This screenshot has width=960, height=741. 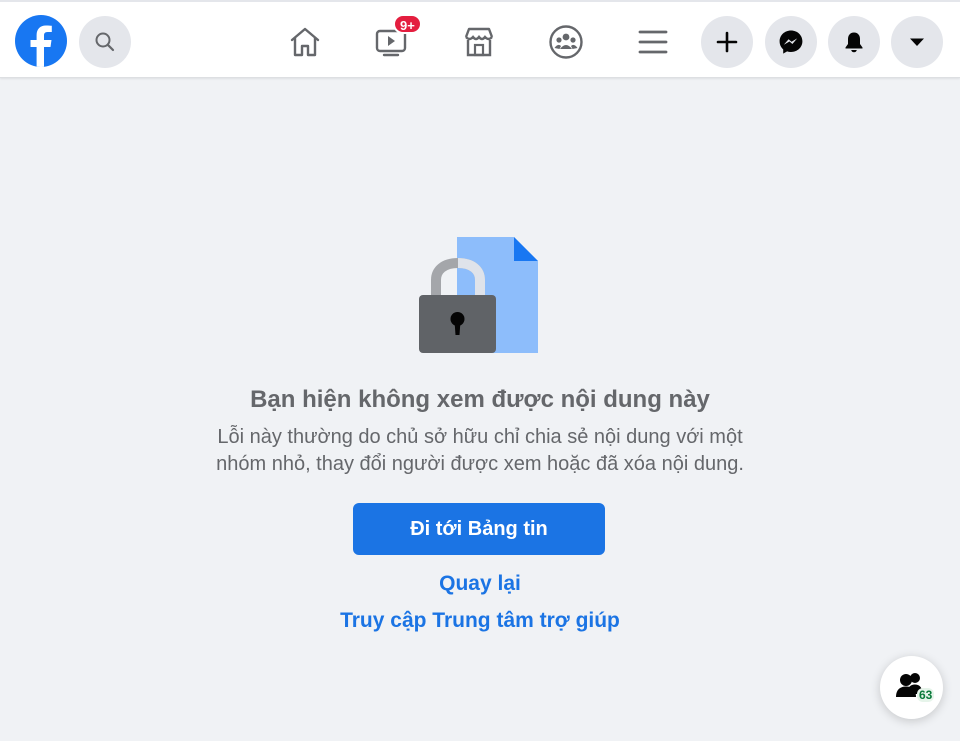 I want to click on notifications-button, so click(x=854, y=42).